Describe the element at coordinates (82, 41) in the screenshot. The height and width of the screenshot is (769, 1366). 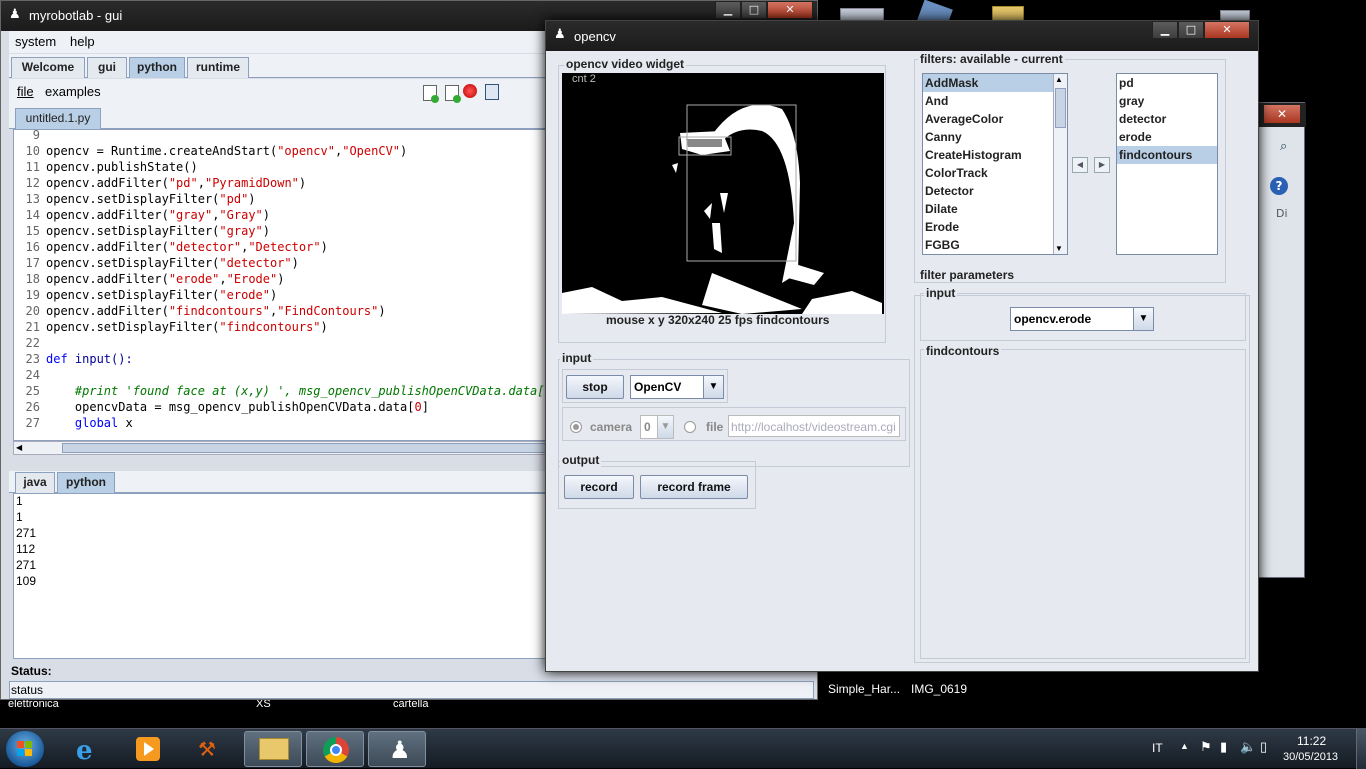
I see `menu-help: help` at that location.